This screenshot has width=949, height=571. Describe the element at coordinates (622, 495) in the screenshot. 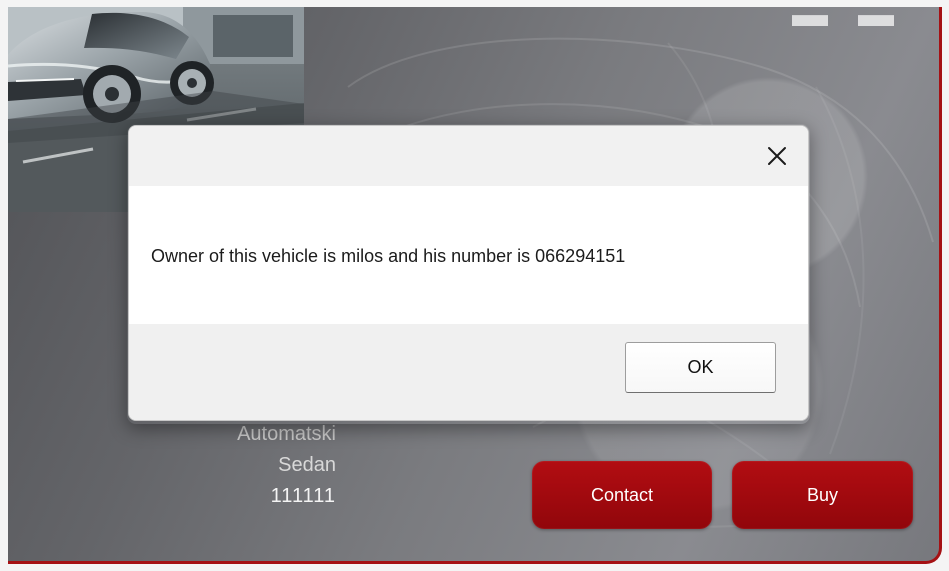

I see `contact-button: Contact` at that location.